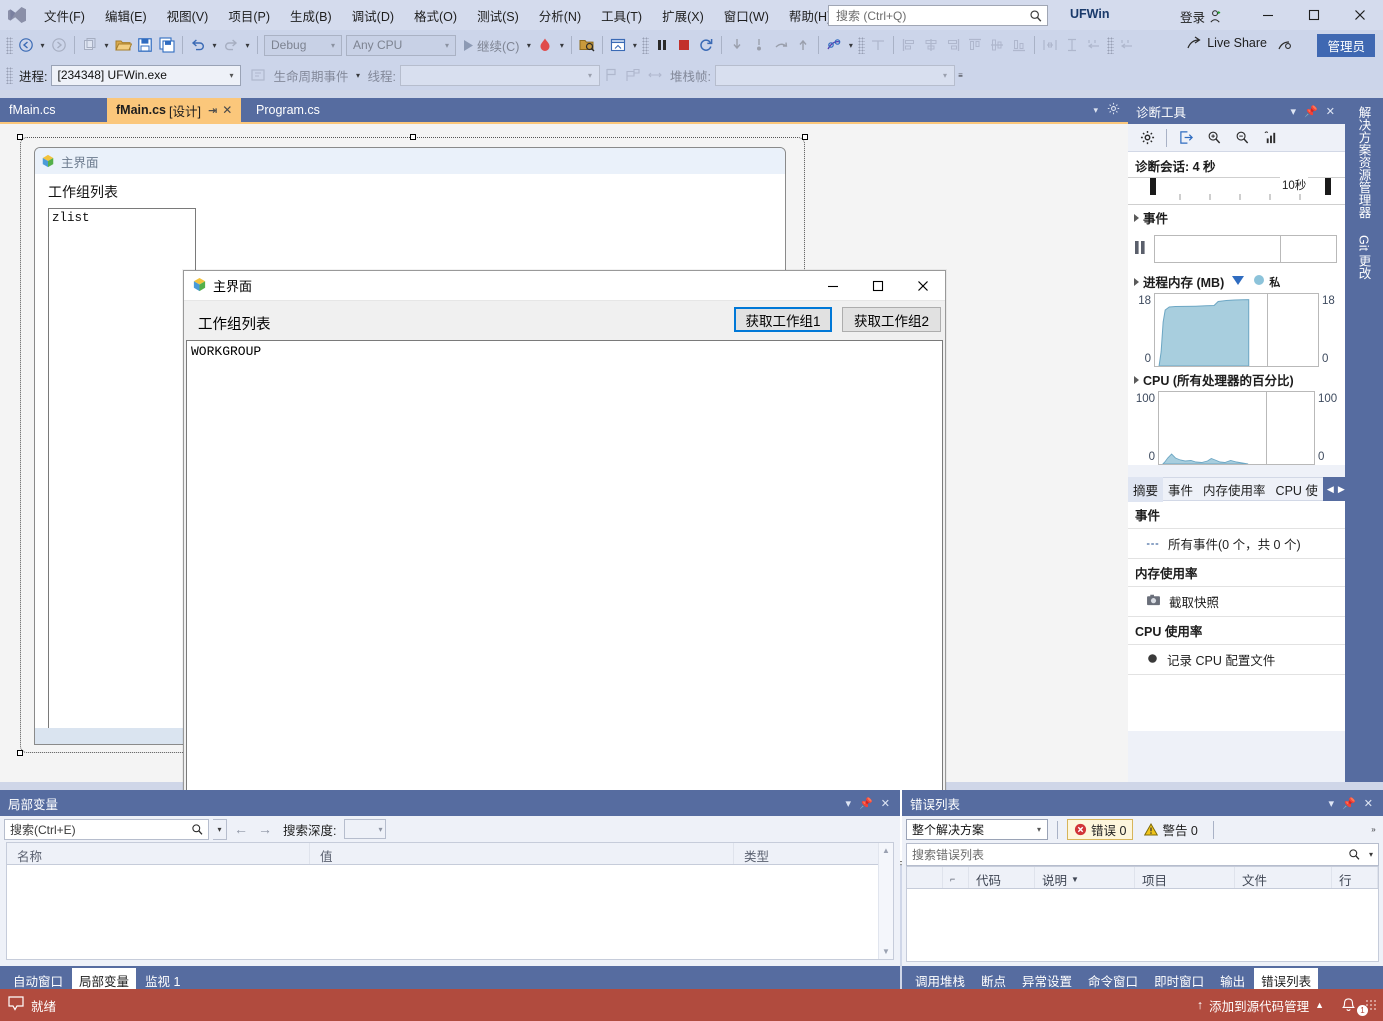 The height and width of the screenshot is (1021, 1383). Describe the element at coordinates (1072, 45) in the screenshot. I see `size-to-grid-button` at that location.